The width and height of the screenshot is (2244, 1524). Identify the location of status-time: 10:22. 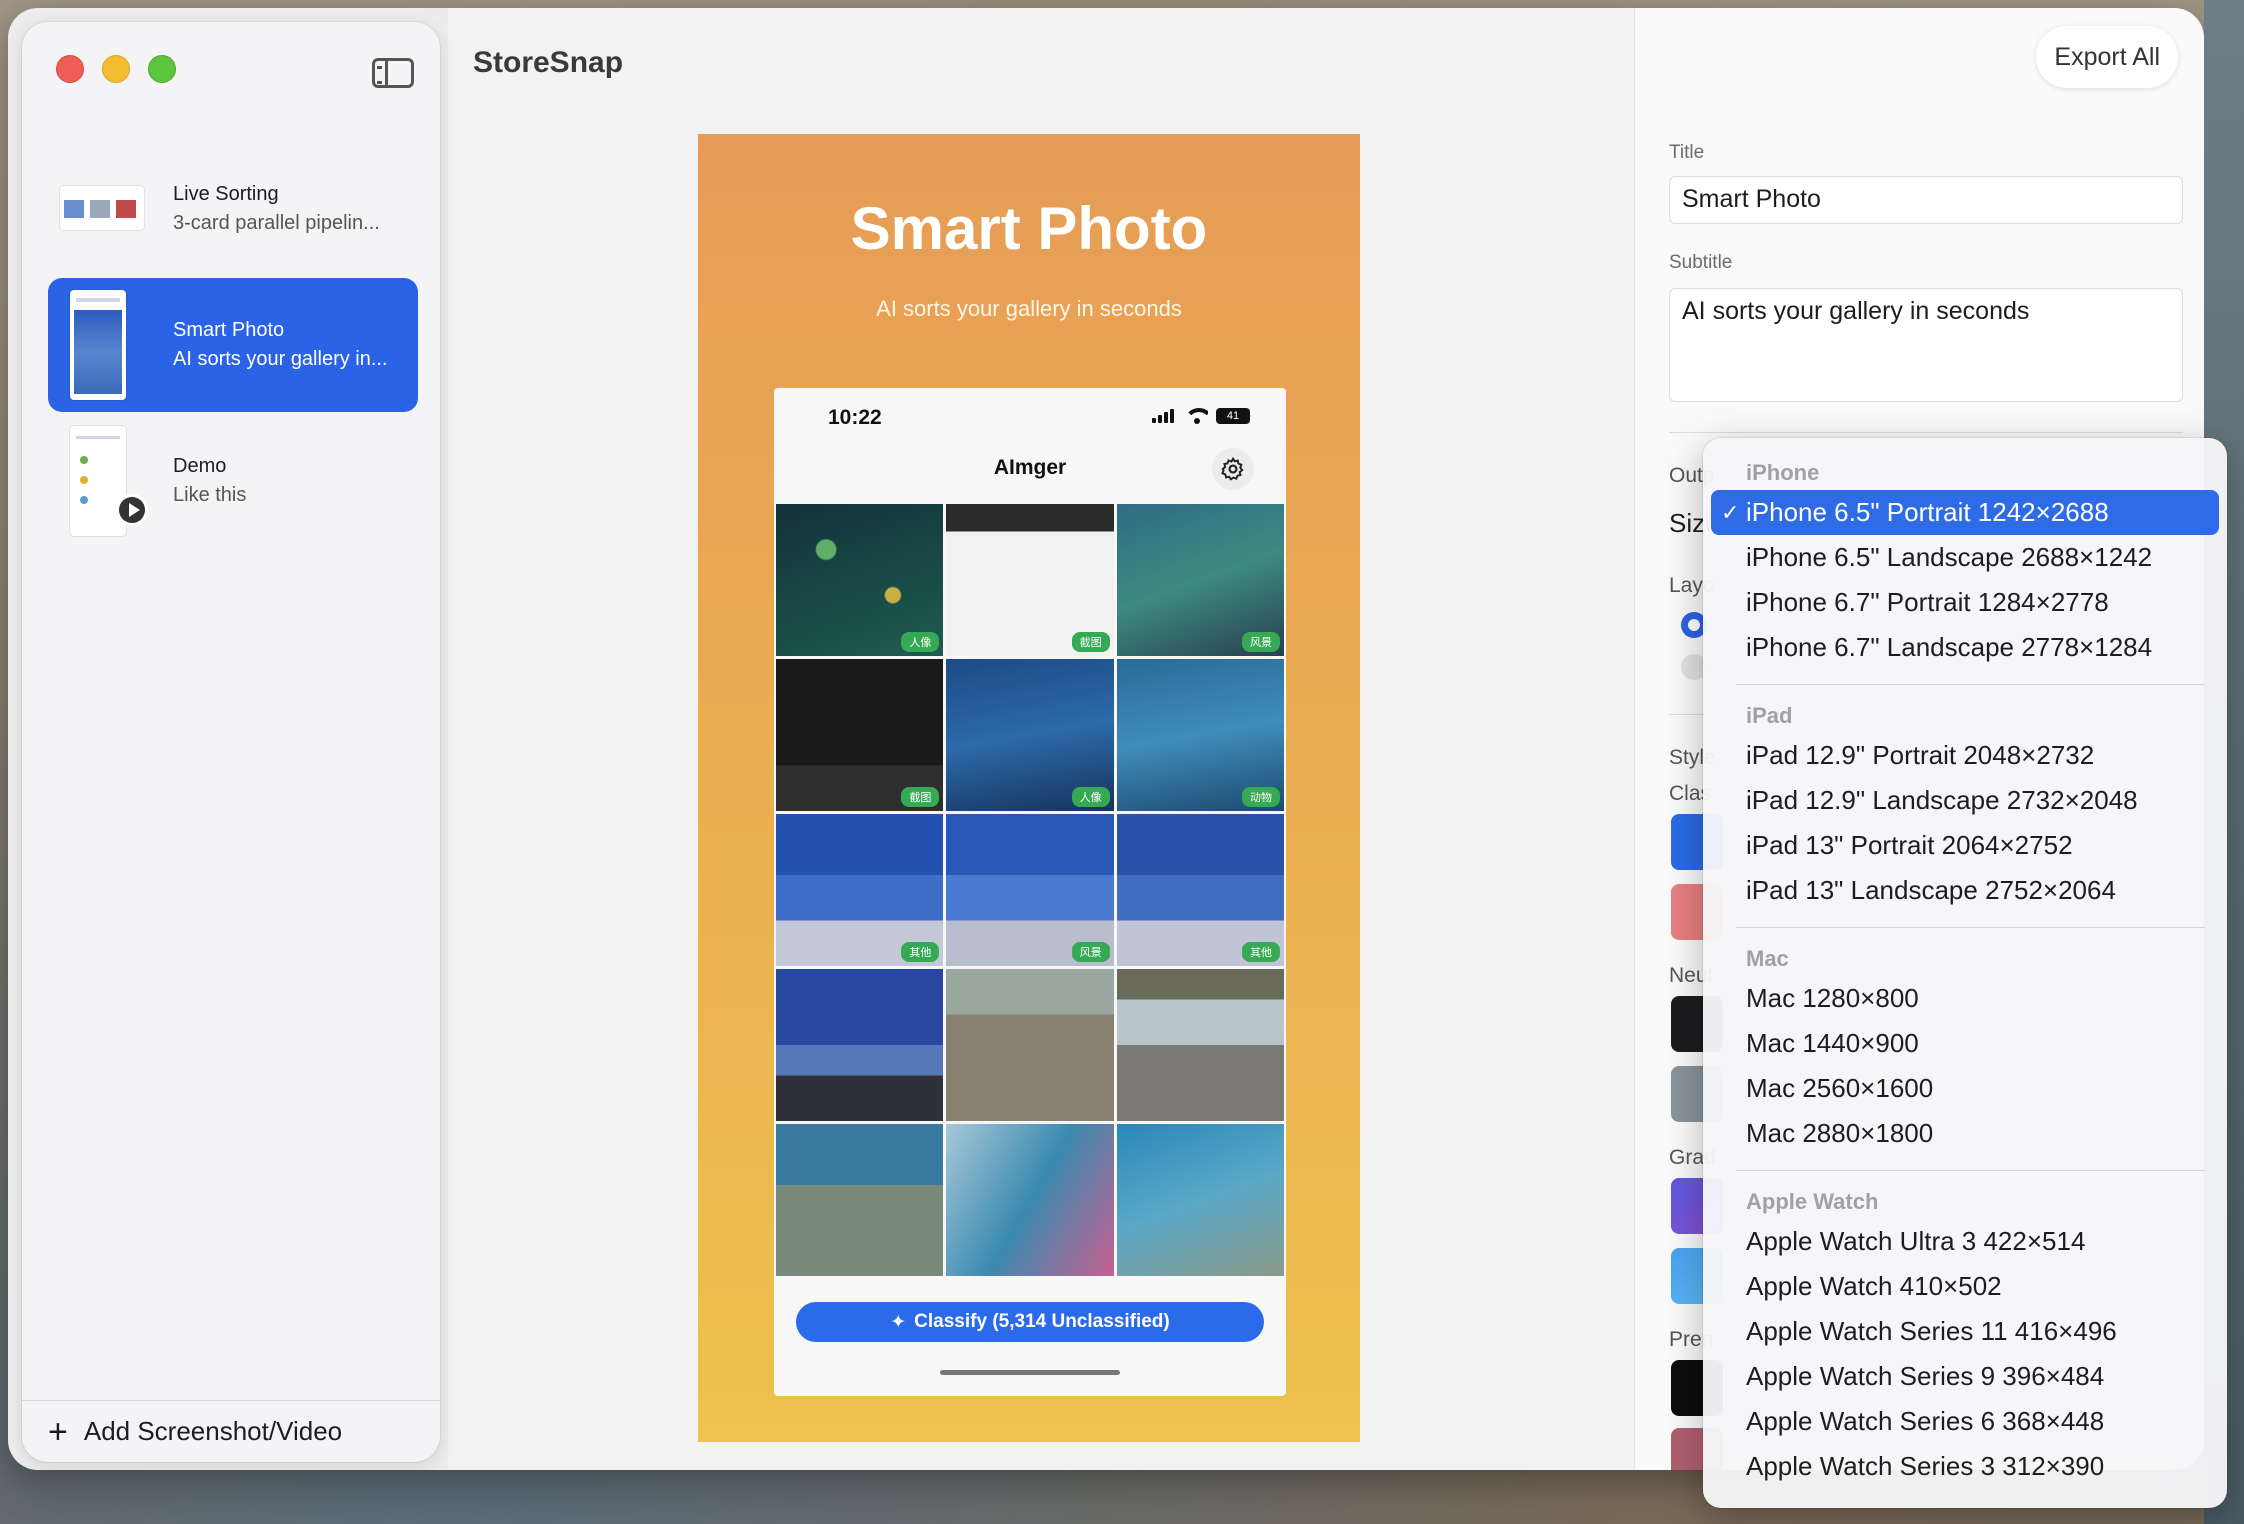
(855, 417).